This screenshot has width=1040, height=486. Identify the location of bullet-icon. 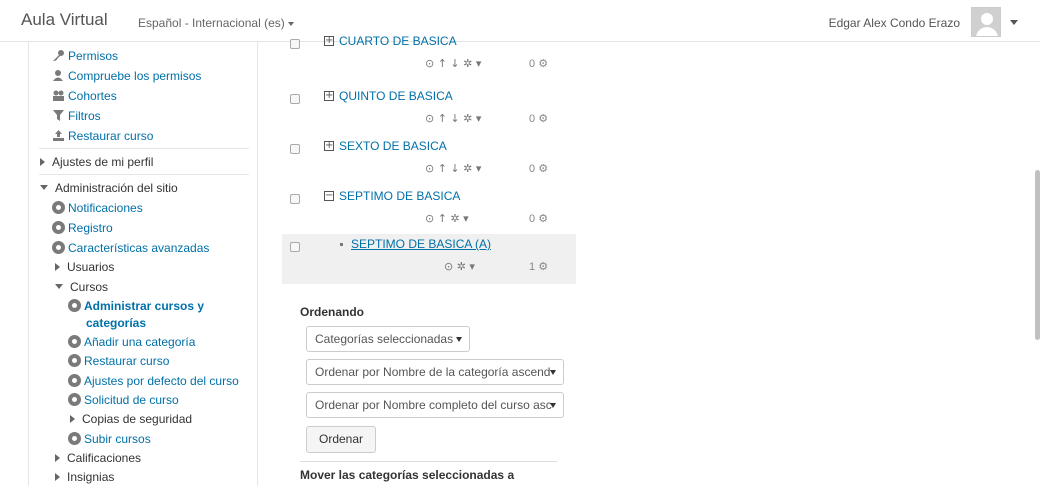
(341, 244).